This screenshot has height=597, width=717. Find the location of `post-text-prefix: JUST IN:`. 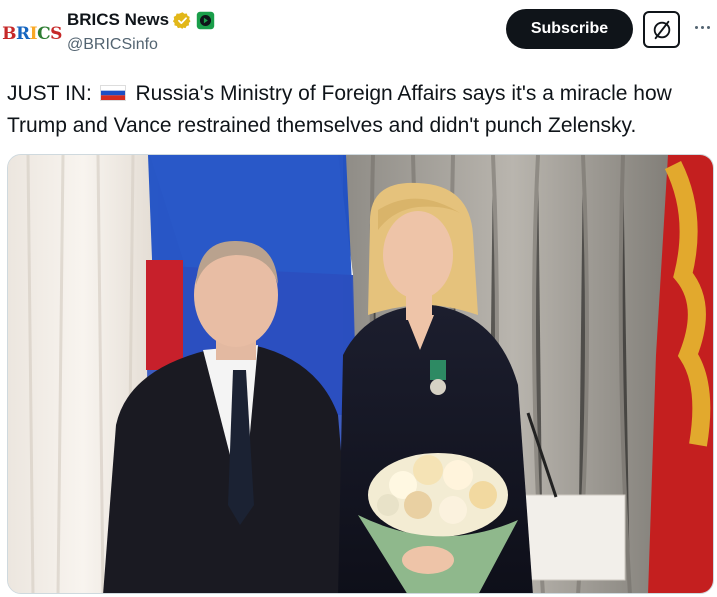

post-text-prefix: JUST IN: is located at coordinates (49, 93).